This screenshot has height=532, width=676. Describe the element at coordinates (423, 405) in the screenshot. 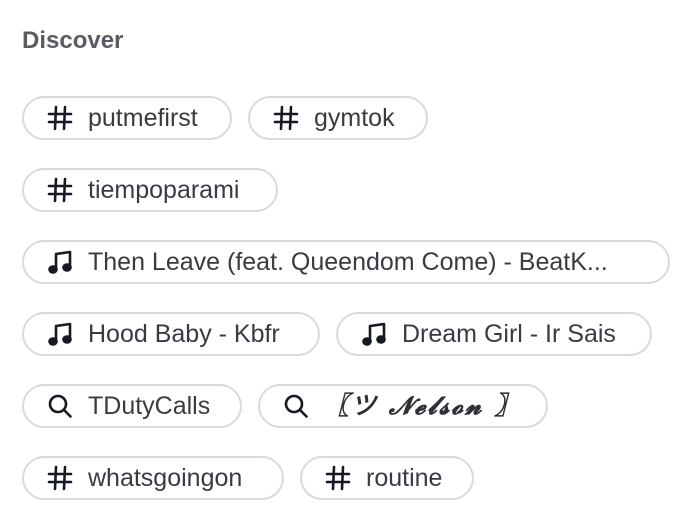

I see `chip-label: 〖ツ 𝓝𝓮𝓵𝓼𝓸𝓷 〗` at that location.